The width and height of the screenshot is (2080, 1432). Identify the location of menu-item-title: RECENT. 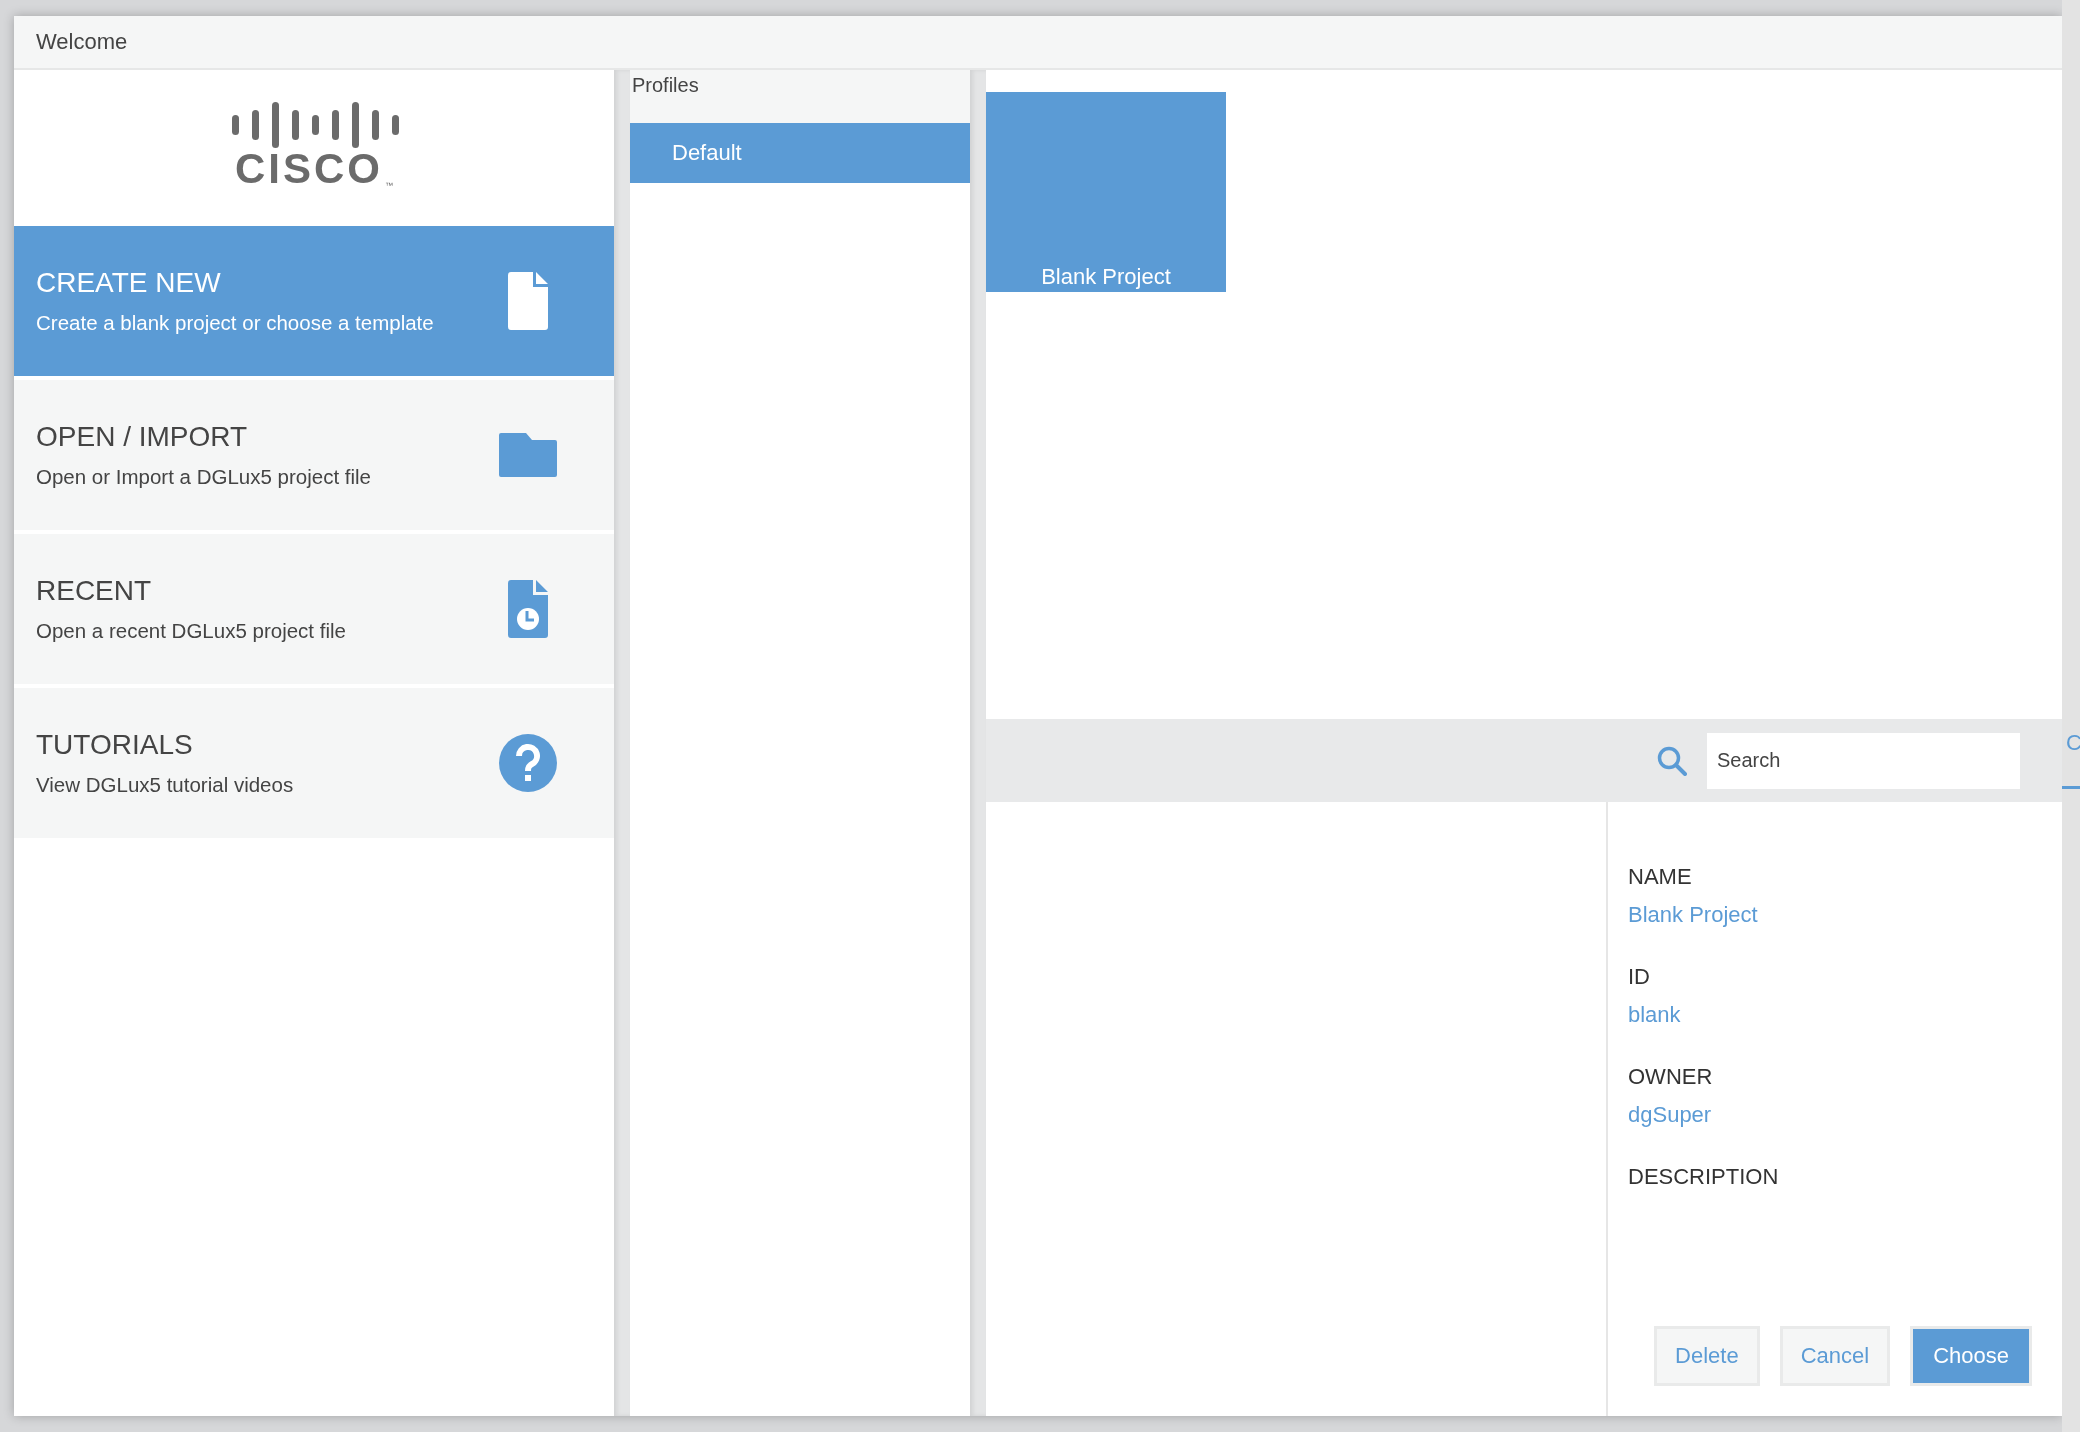
(94, 591).